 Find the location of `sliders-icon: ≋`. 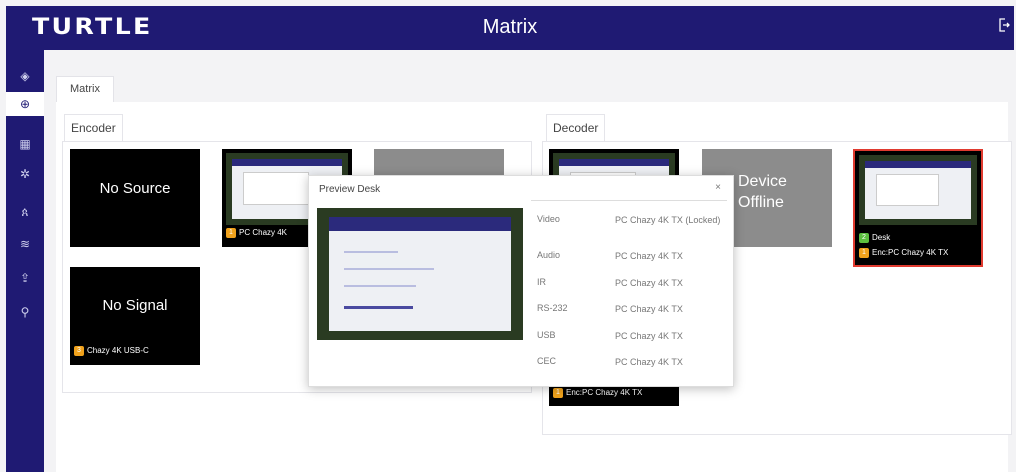

sliders-icon: ≋ is located at coordinates (25, 244).